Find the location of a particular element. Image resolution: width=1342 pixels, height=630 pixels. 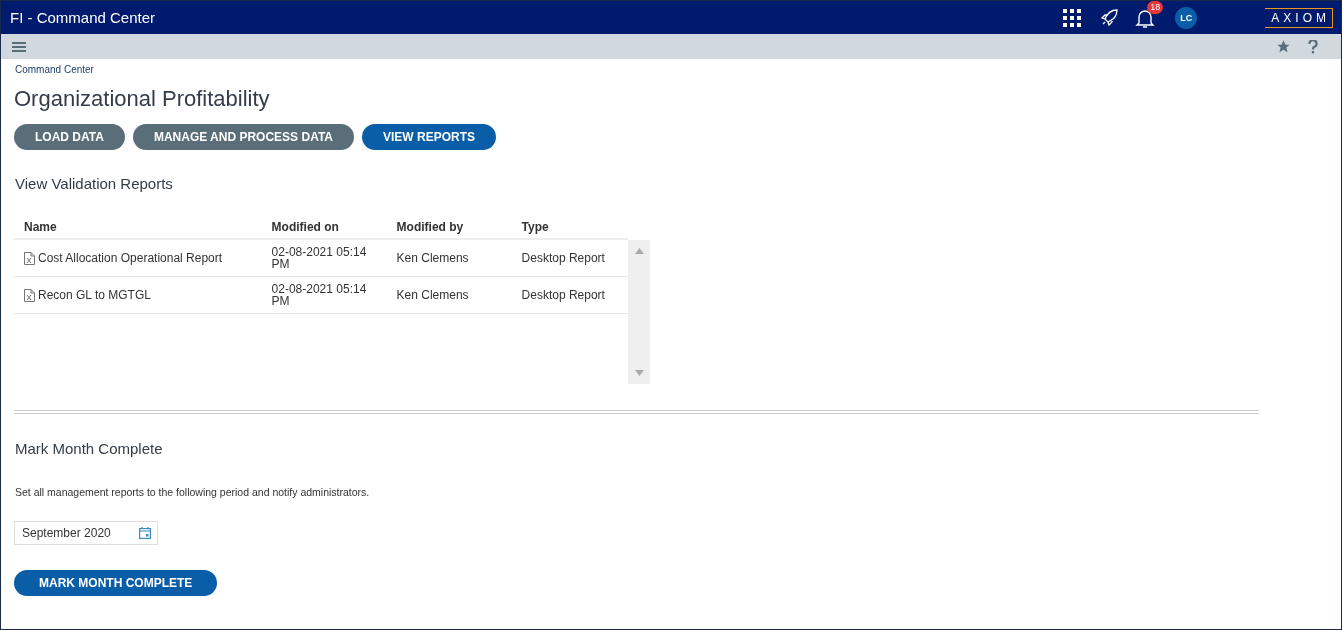

scrollbar is located at coordinates (639, 312).